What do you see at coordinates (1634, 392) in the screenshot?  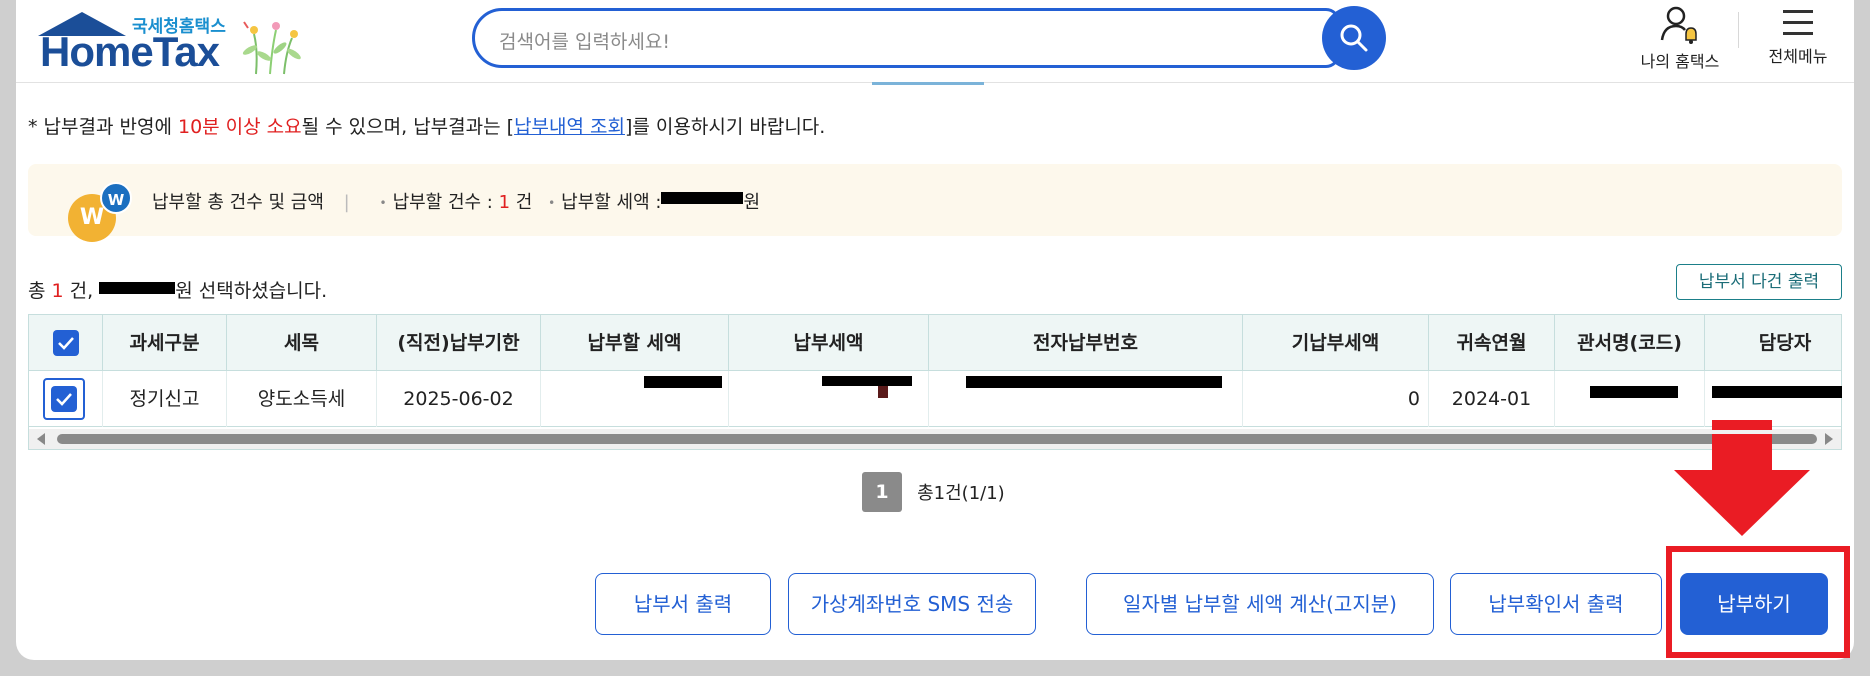 I see `redacted-office` at bounding box center [1634, 392].